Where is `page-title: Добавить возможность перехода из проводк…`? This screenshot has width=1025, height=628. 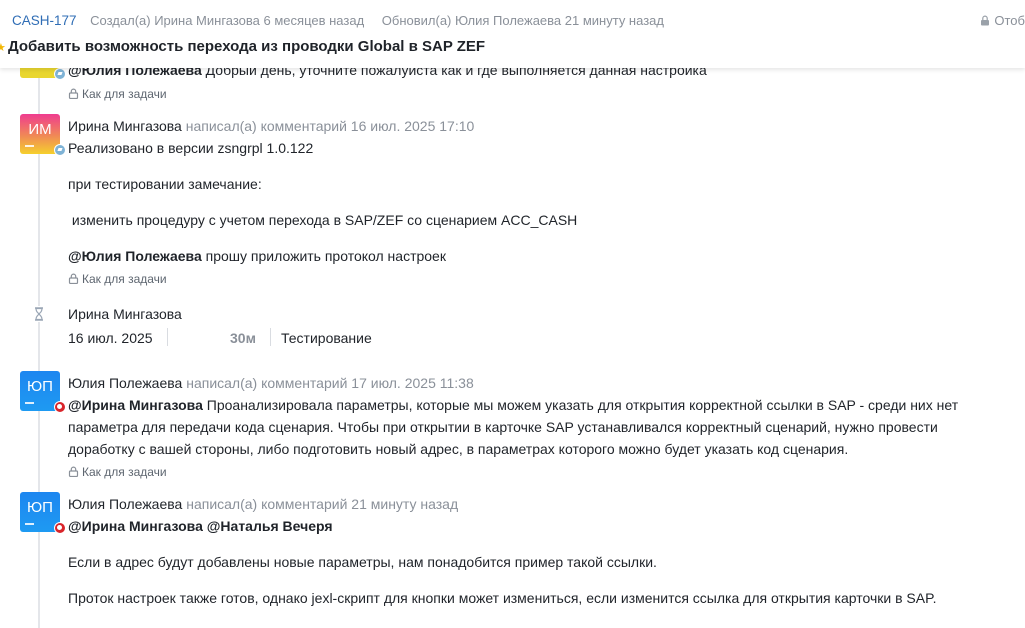 page-title: Добавить возможность перехода из проводк… is located at coordinates (247, 46).